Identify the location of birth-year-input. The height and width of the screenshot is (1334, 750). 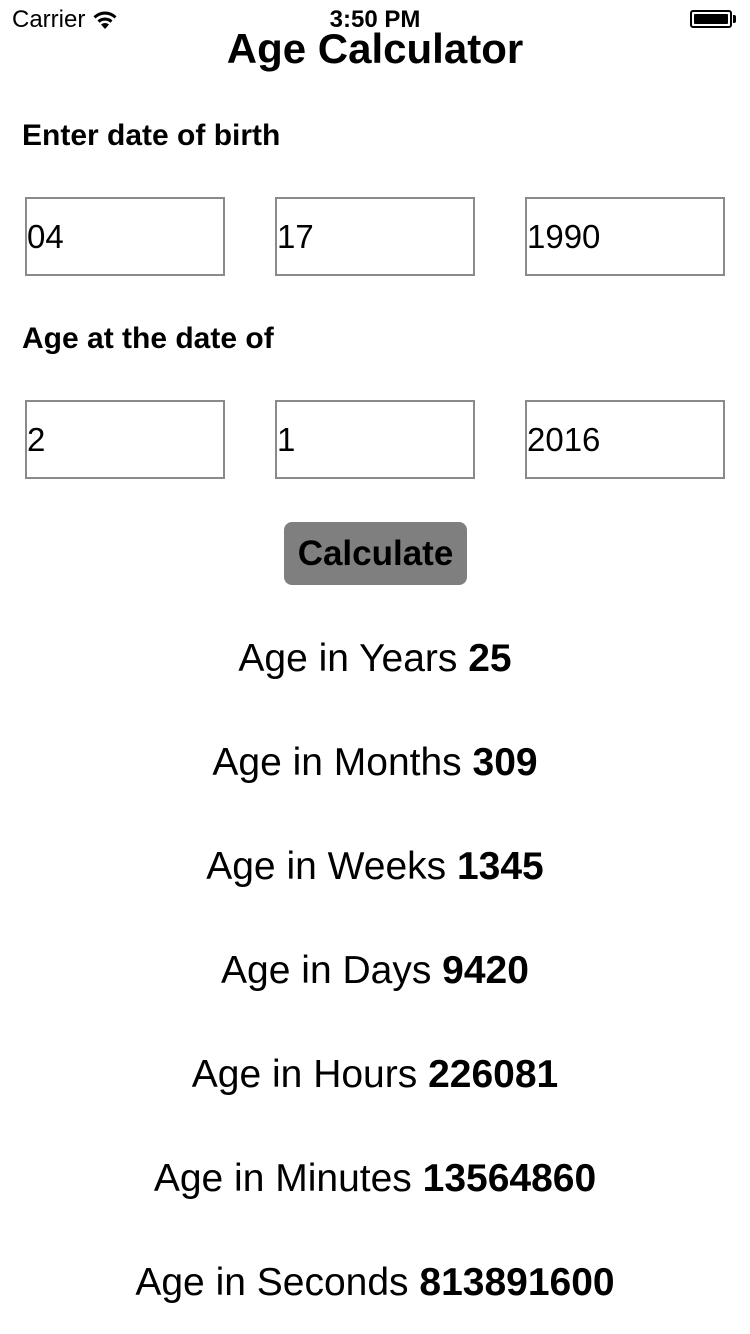
(625, 236).